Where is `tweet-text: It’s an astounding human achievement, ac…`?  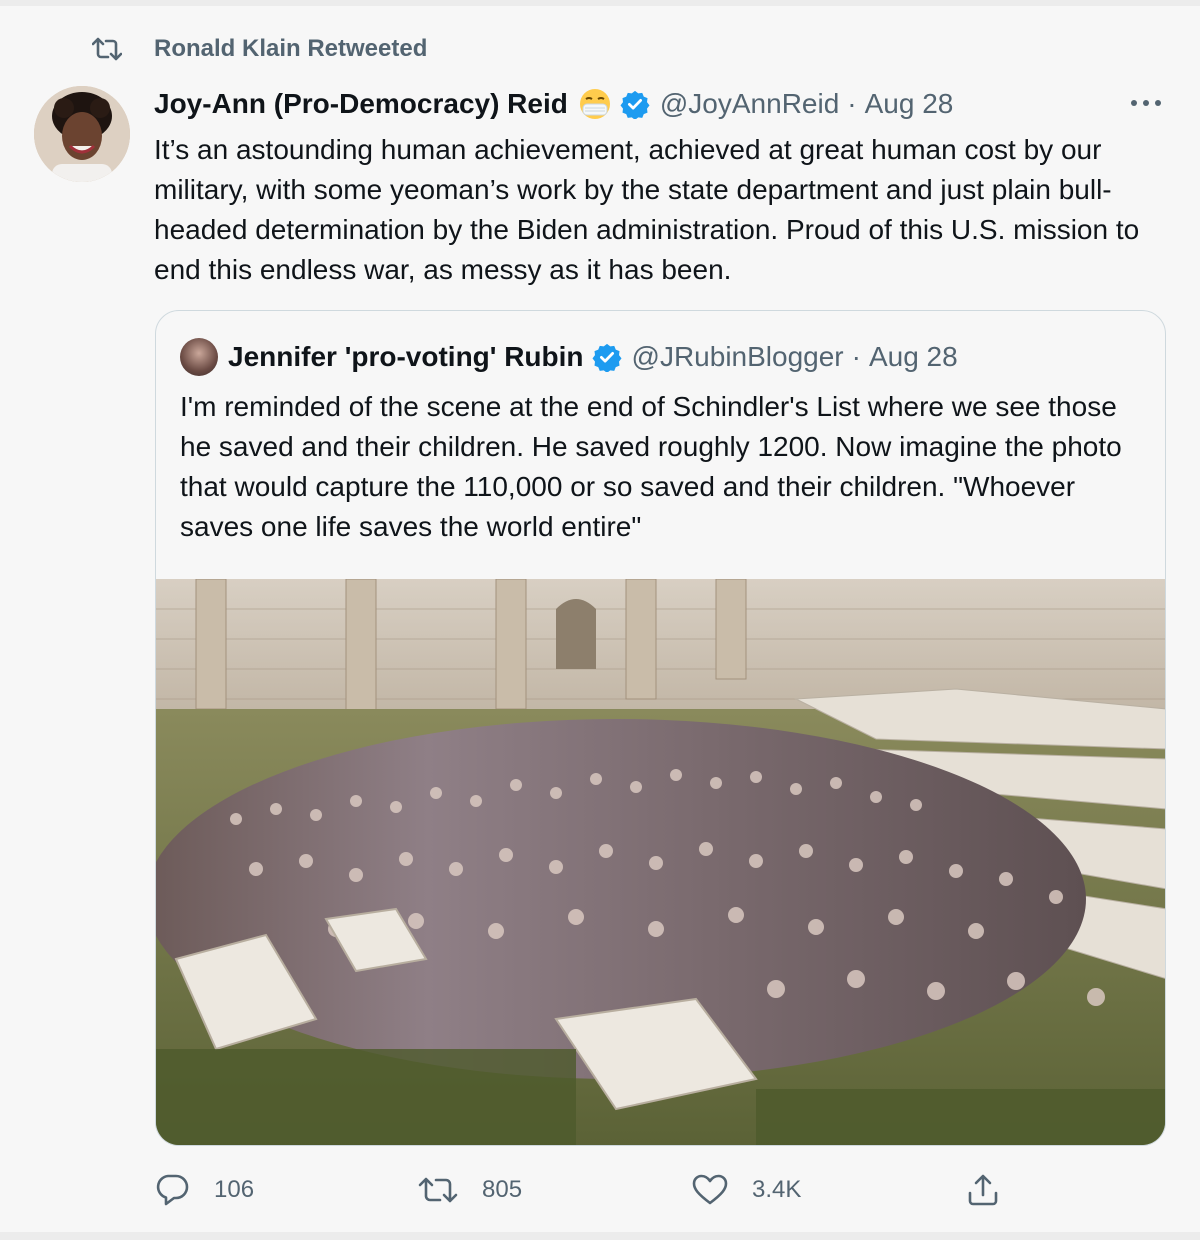 tweet-text: It’s an astounding human achievement, ac… is located at coordinates (647, 209).